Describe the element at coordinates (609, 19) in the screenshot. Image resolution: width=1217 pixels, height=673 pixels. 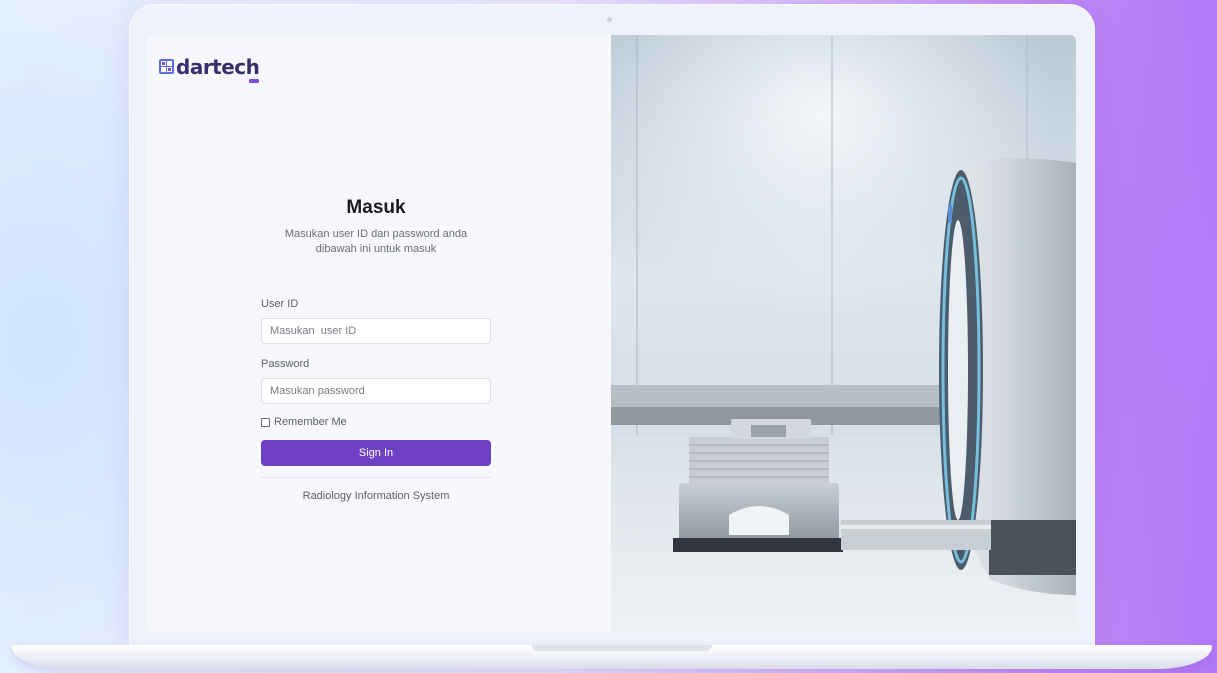
I see `camera-dot` at that location.